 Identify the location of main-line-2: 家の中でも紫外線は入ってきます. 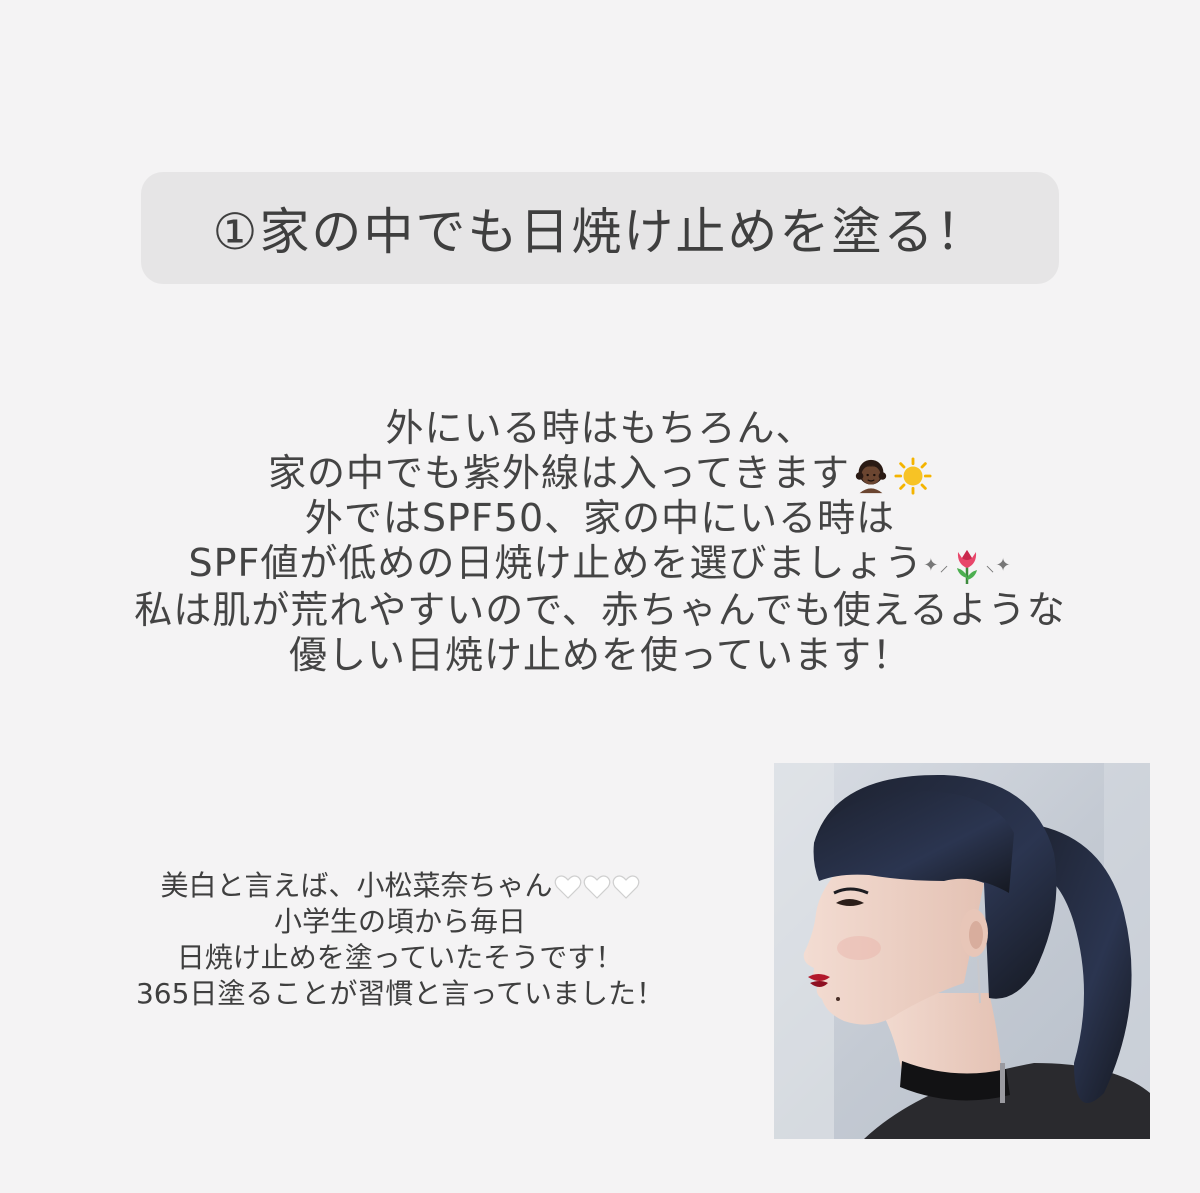
(600, 473).